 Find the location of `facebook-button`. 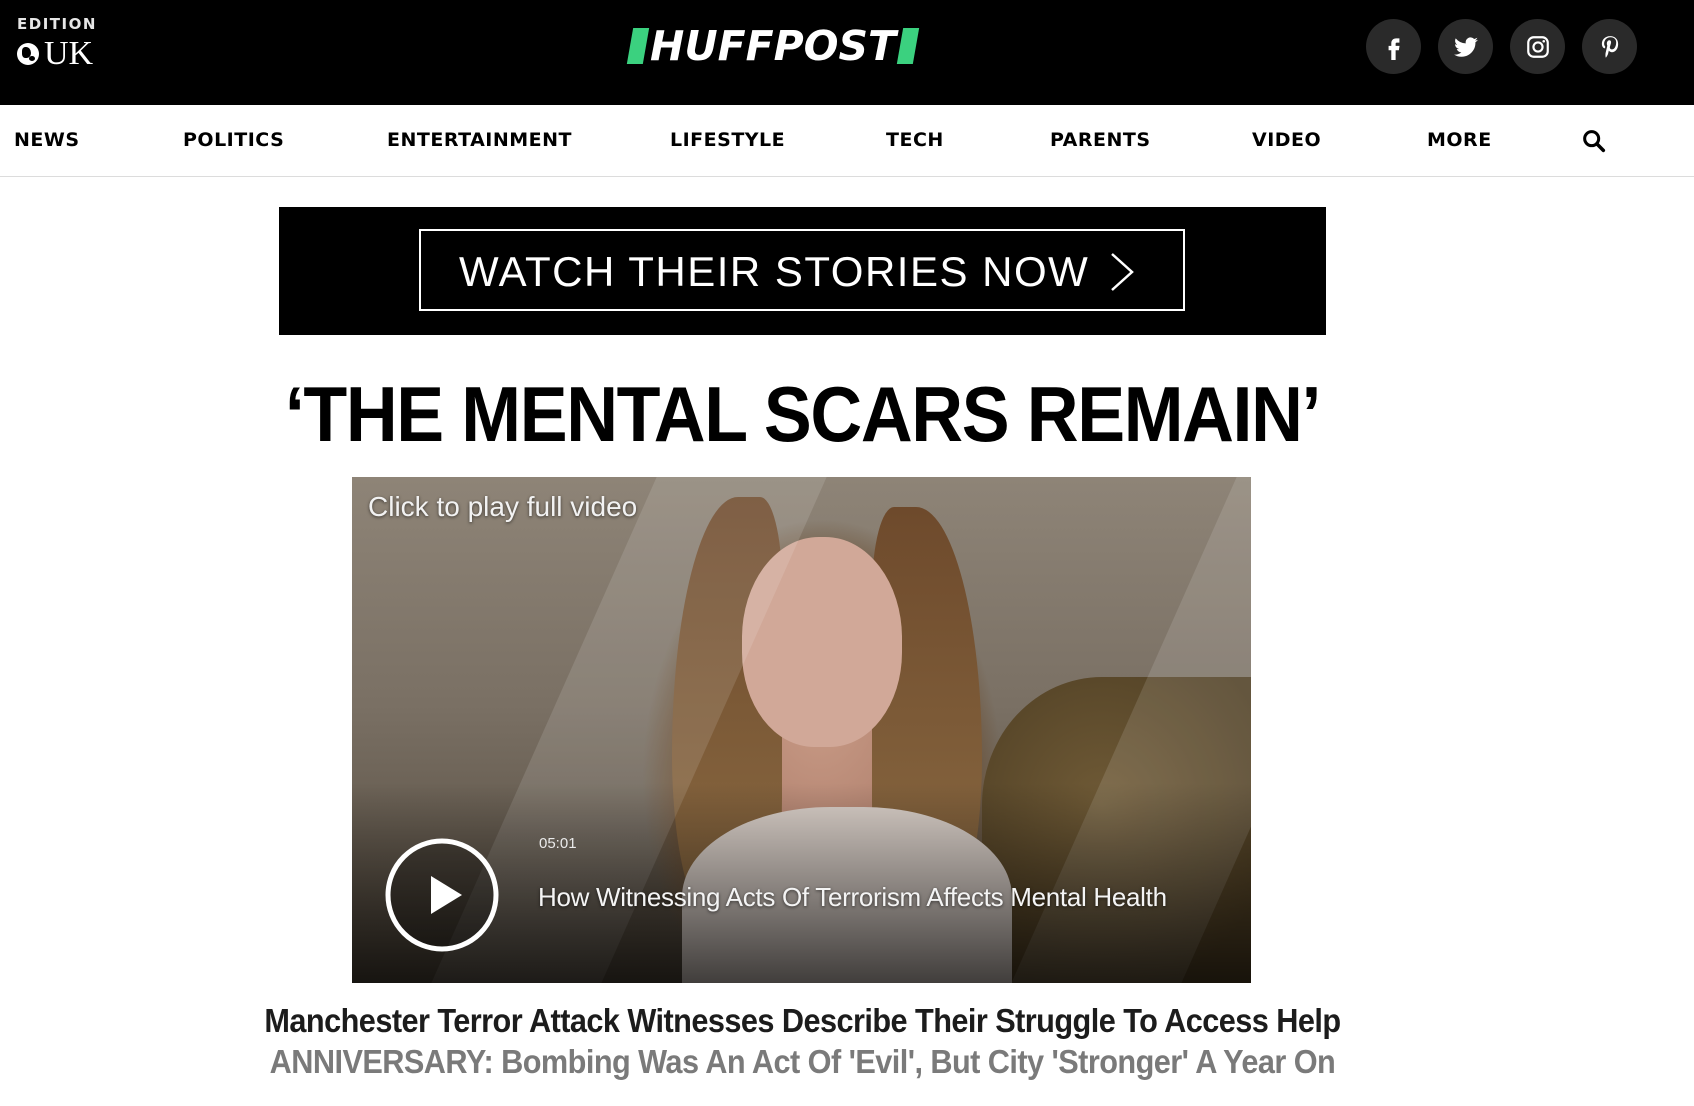

facebook-button is located at coordinates (1393, 46).